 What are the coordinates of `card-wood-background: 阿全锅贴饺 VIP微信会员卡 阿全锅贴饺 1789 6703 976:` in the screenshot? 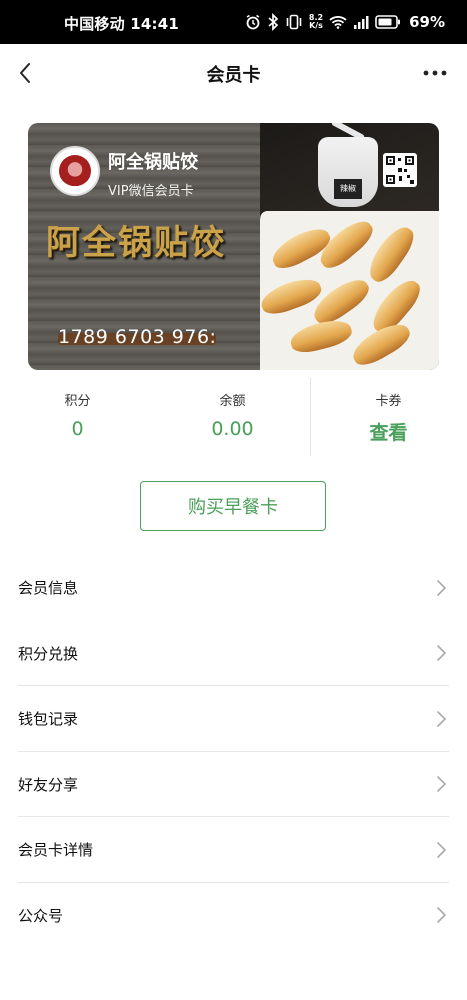 It's located at (144, 246).